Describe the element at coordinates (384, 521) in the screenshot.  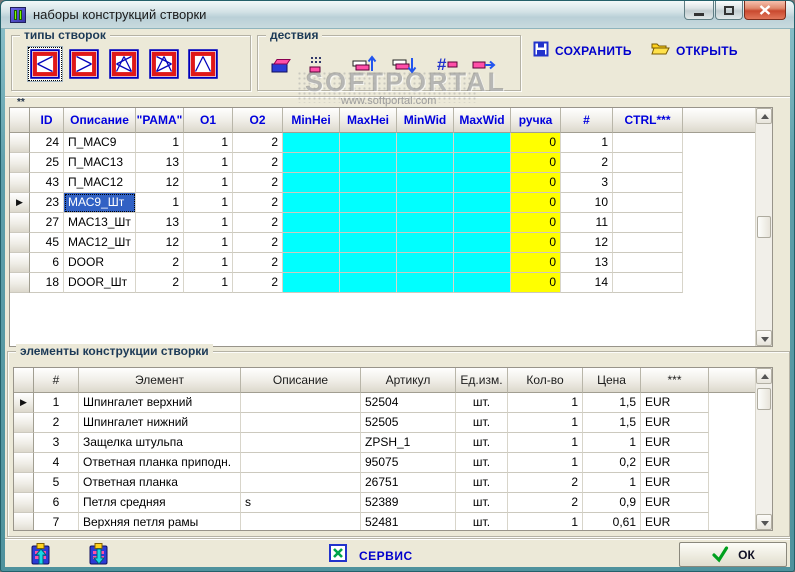
I see `table-row: 7 Верхняя петля рамы 52481 шт. 1 0,61 EUR` at that location.